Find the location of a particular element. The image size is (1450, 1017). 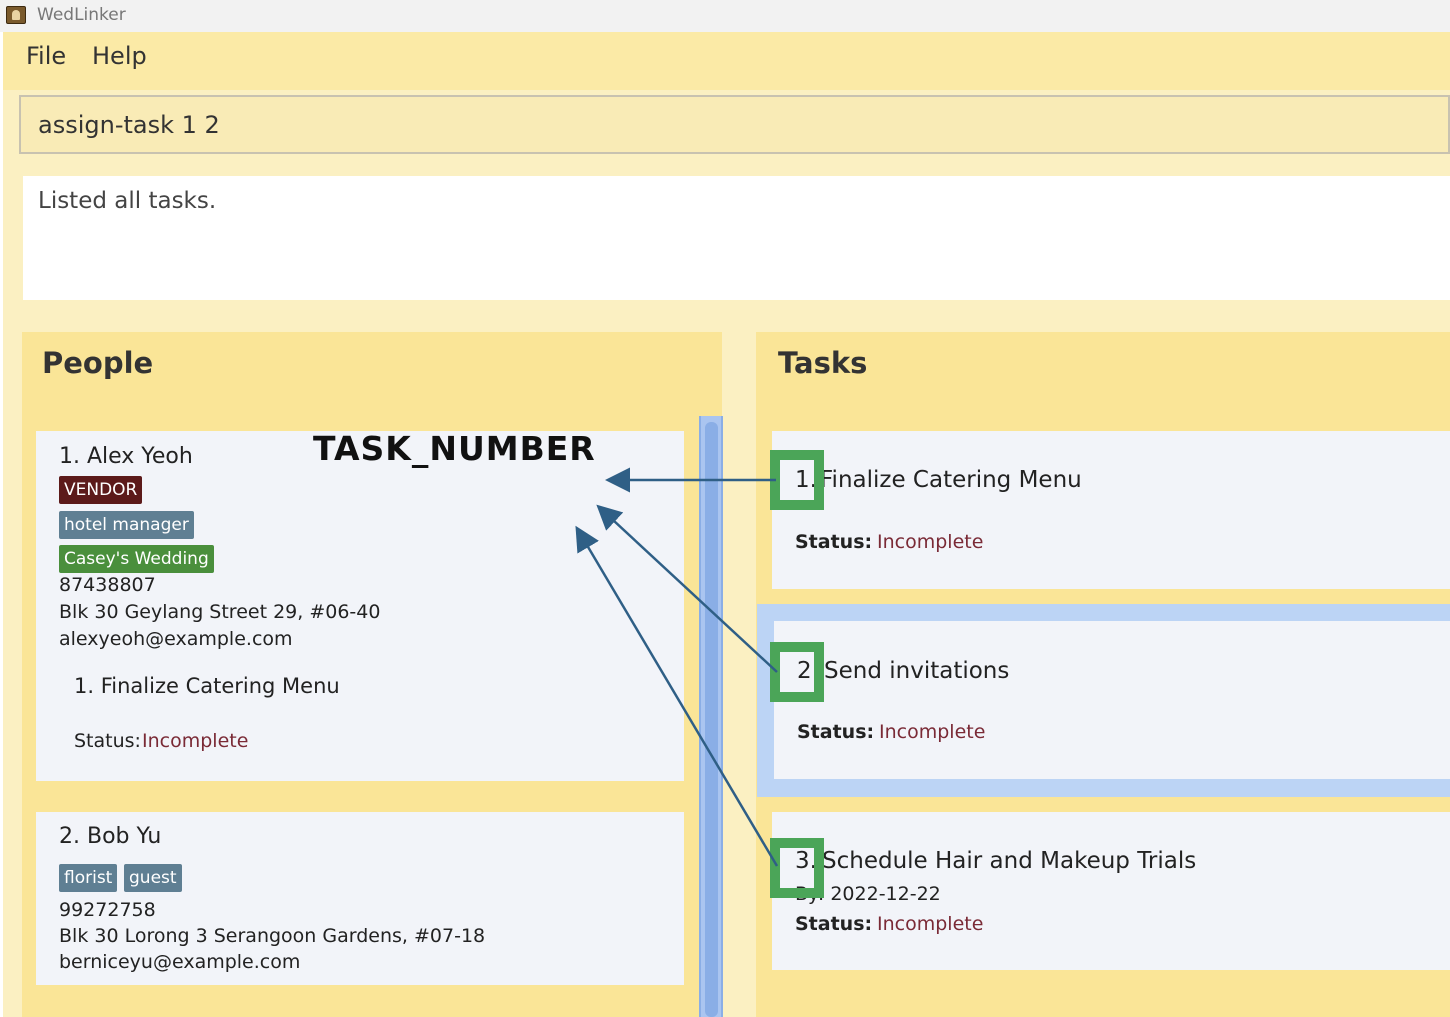

annotation-arrows is located at coordinates (677, 667).